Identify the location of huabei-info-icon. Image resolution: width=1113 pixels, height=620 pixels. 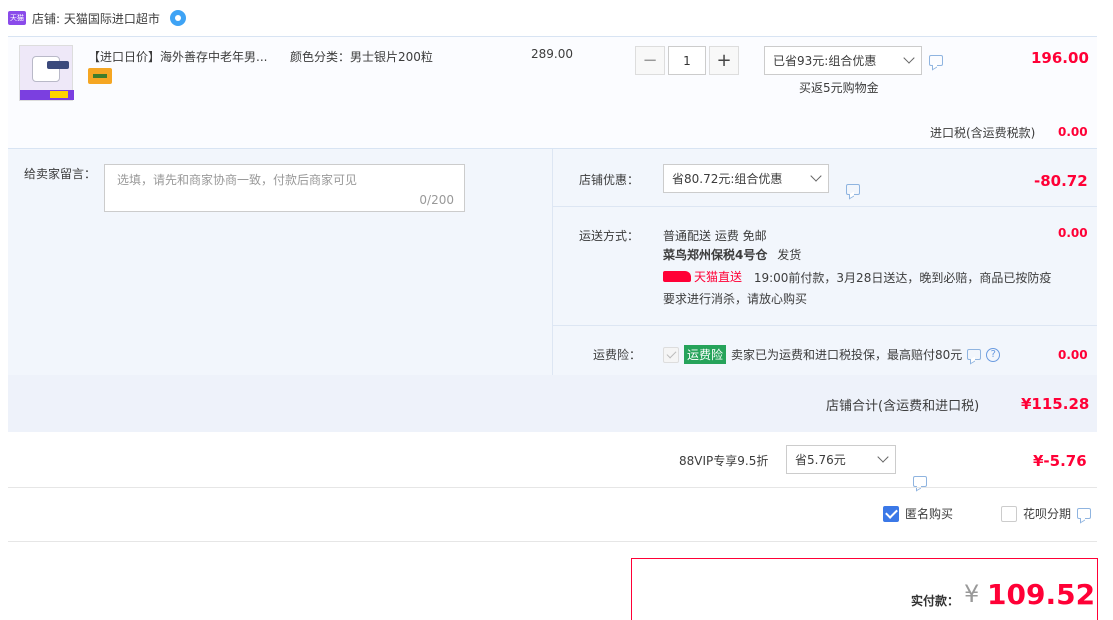
(1084, 513).